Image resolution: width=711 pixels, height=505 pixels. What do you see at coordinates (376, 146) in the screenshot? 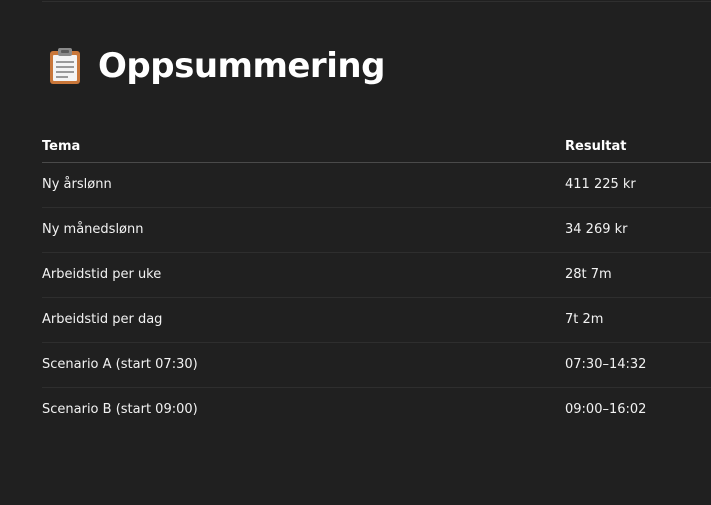
I see `table-header: Tema Resultat` at bounding box center [376, 146].